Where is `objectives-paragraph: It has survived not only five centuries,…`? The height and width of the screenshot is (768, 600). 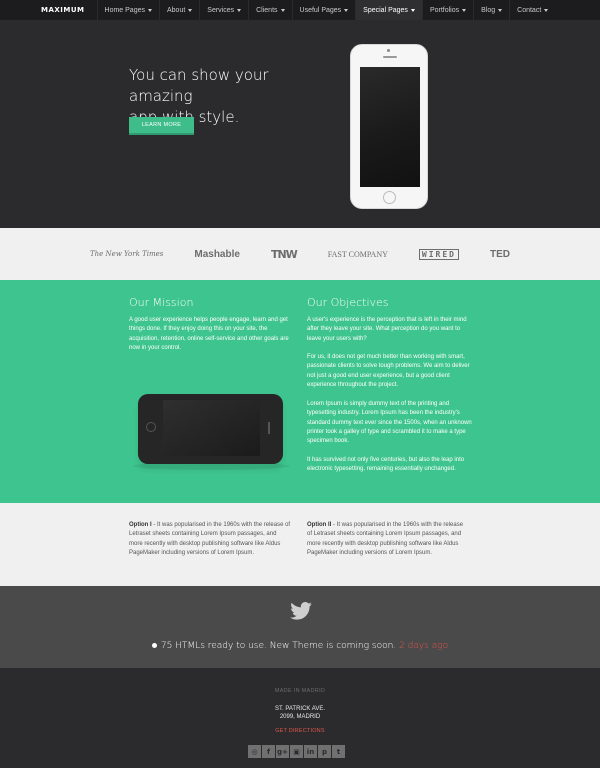 objectives-paragraph: It has survived not only five centuries,… is located at coordinates (386, 465).